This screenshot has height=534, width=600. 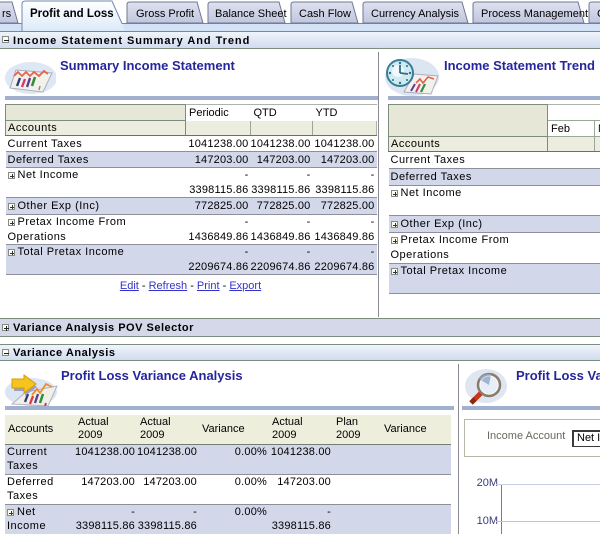 What do you see at coordinates (325, 14) in the screenshot?
I see `svg-text: Cash Flow` at bounding box center [325, 14].